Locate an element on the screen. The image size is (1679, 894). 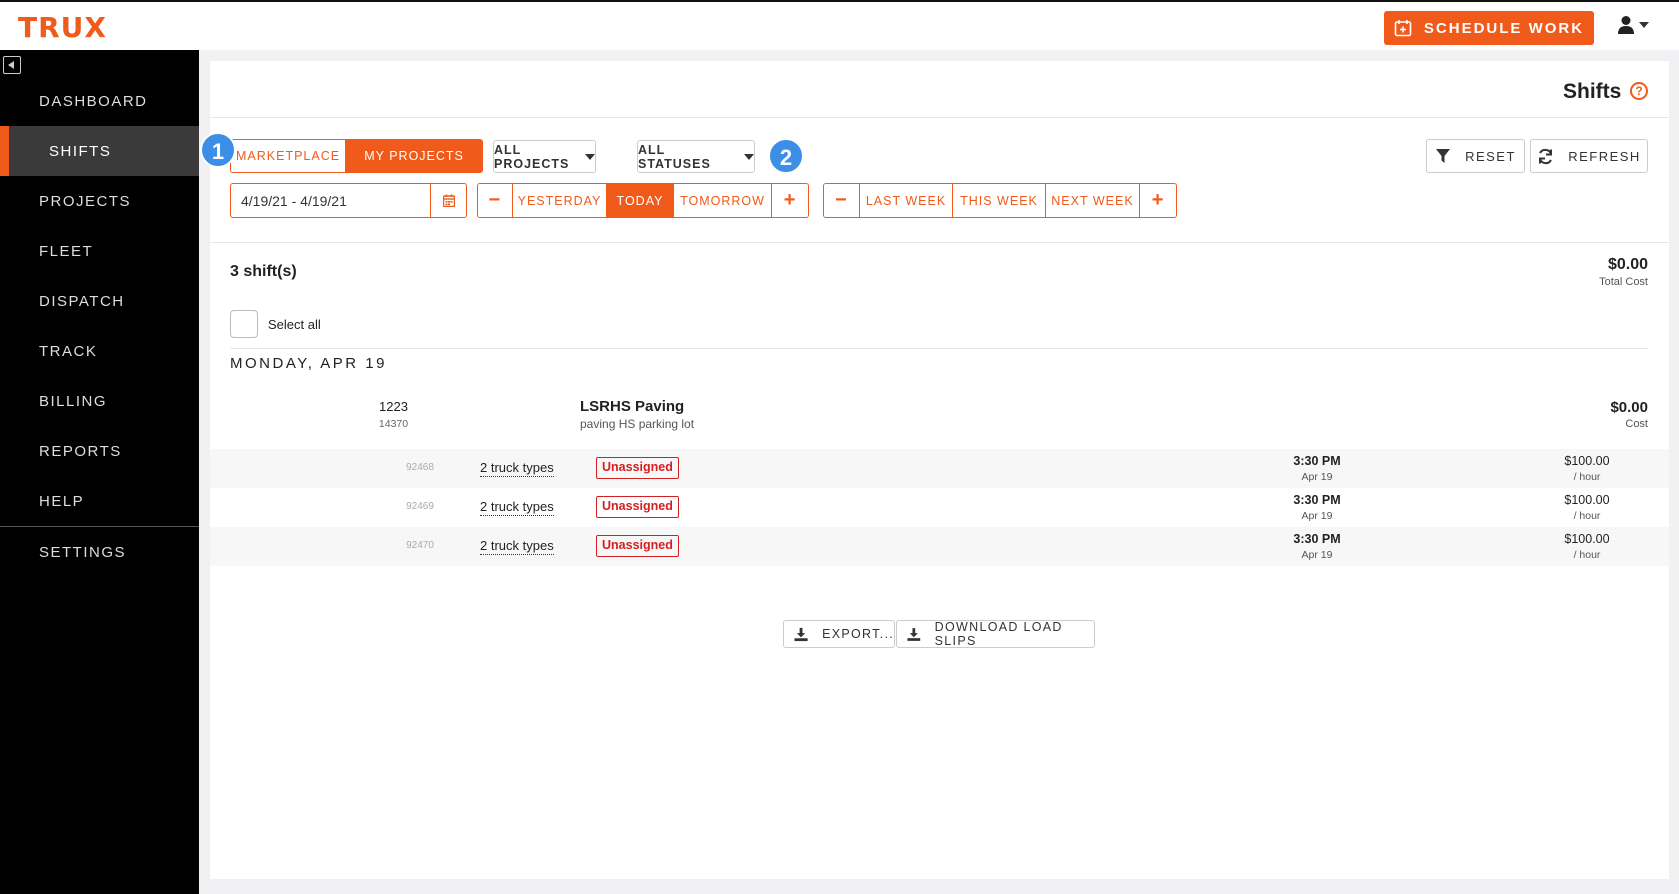
annotation-marker-1: 1 is located at coordinates (218, 150).